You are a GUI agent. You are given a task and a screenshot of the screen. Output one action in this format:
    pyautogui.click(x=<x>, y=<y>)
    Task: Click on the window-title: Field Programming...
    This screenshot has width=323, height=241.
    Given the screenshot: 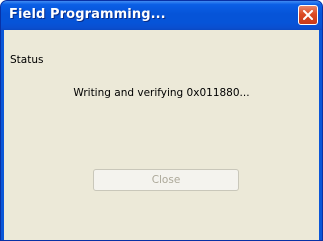 What is the action you would take?
    pyautogui.click(x=87, y=14)
    